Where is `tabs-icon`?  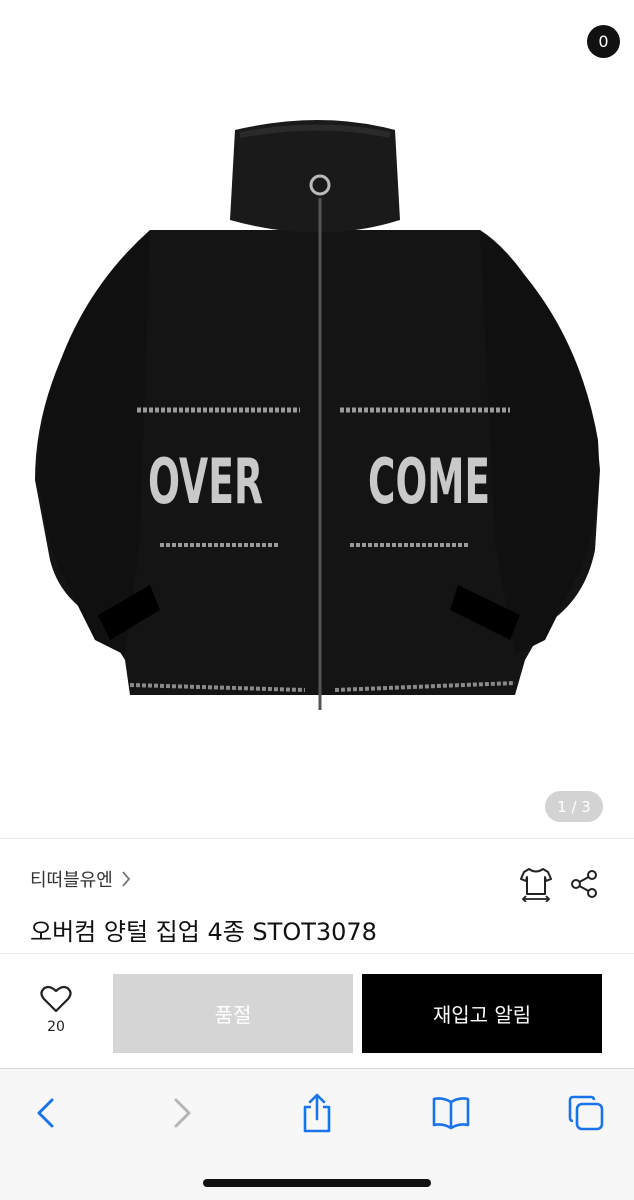 tabs-icon is located at coordinates (586, 1113).